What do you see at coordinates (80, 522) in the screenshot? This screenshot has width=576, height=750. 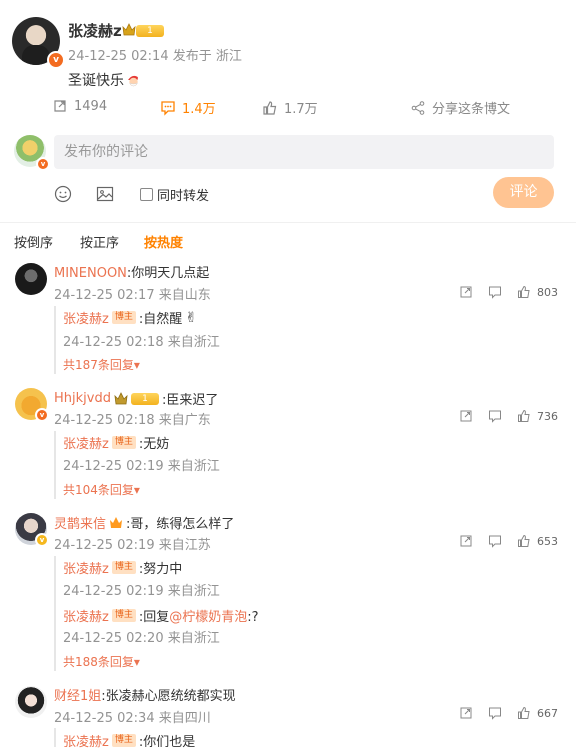 I see `comment-username: 灵鹊来信` at bounding box center [80, 522].